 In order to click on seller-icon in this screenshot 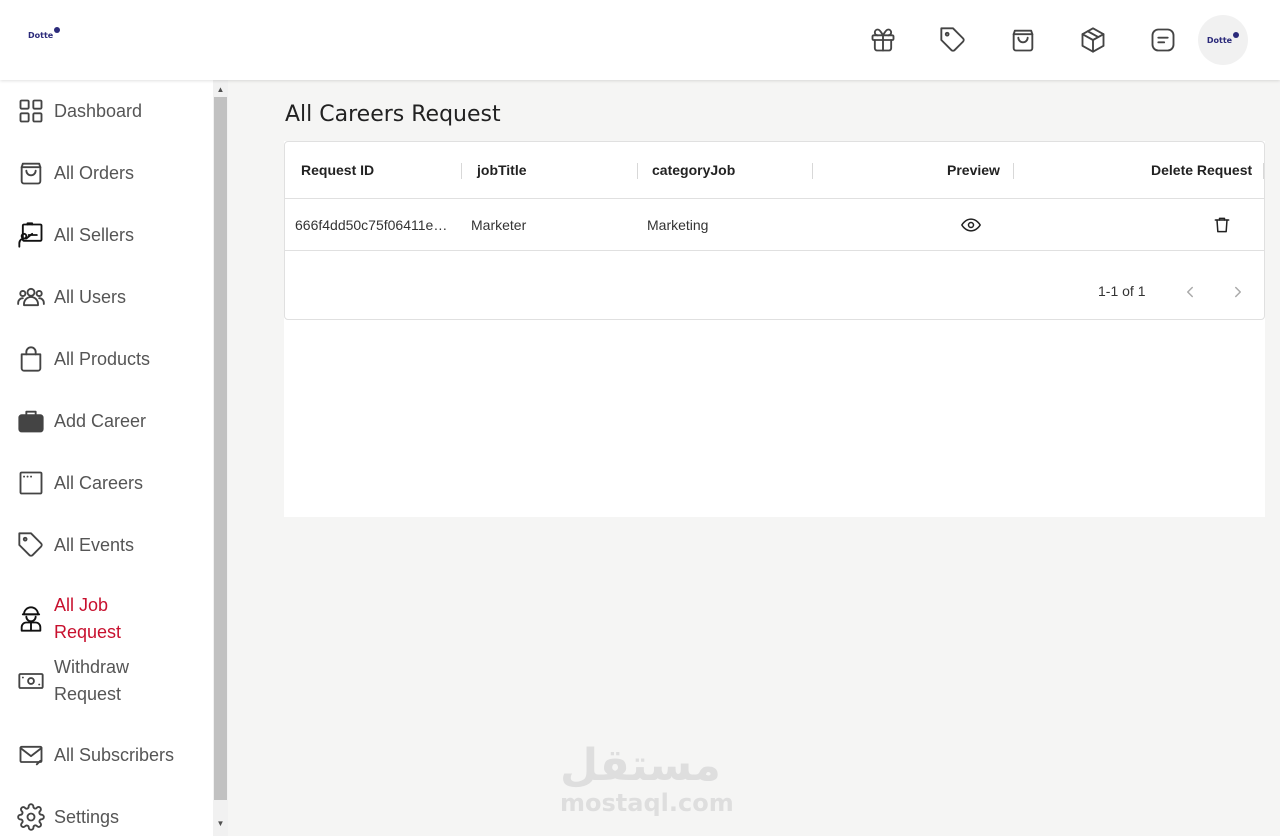, I will do `click(31, 235)`.